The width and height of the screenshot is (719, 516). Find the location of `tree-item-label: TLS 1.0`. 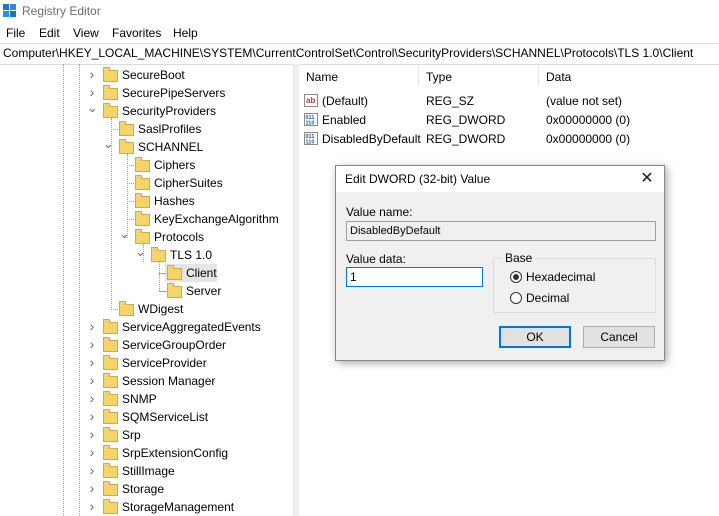

tree-item-label: TLS 1.0 is located at coordinates (191, 255).